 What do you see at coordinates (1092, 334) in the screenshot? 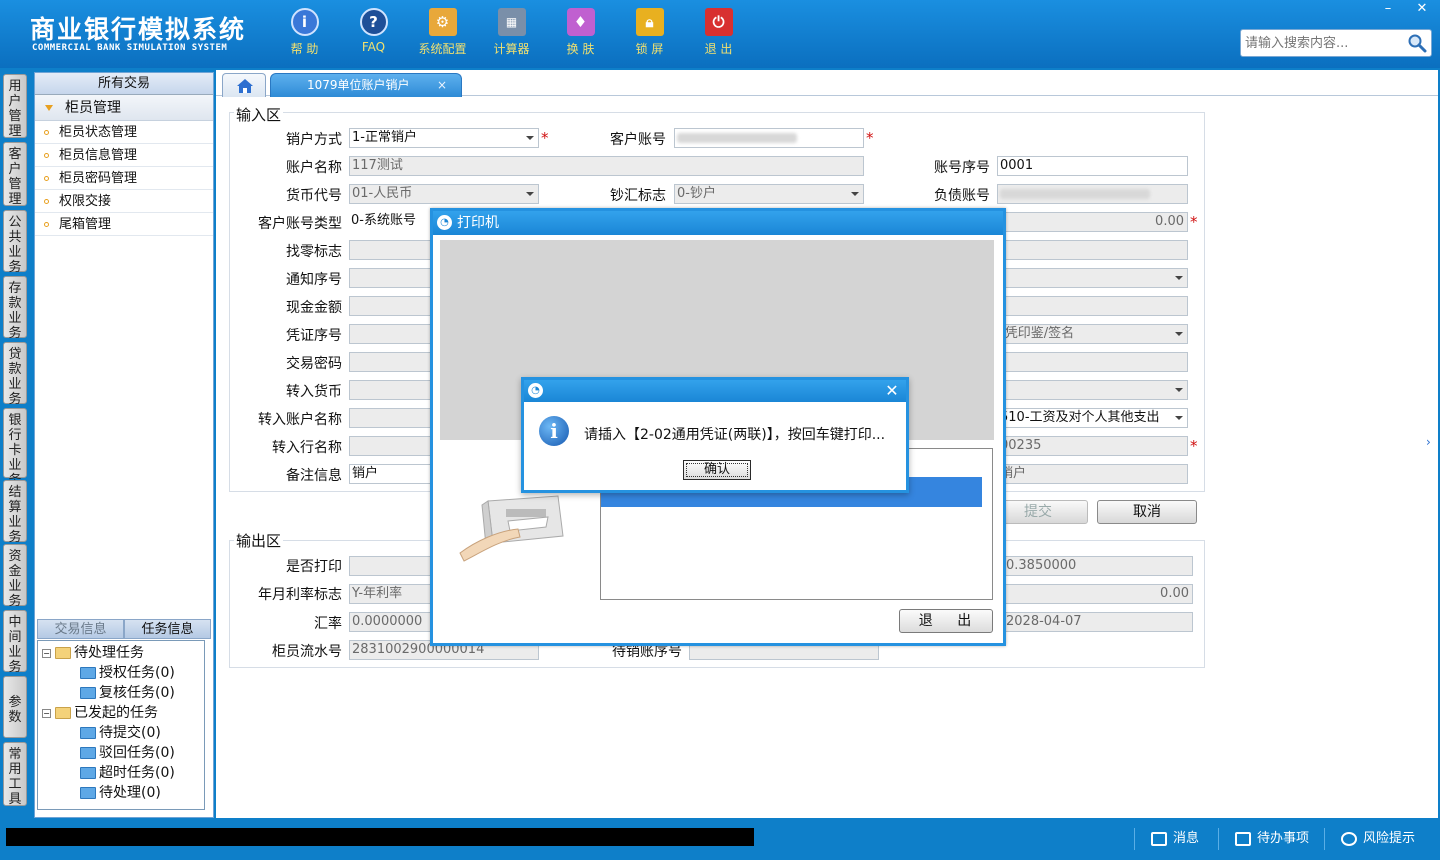
I see `verify-method-select: -凭印鉴/签名` at bounding box center [1092, 334].